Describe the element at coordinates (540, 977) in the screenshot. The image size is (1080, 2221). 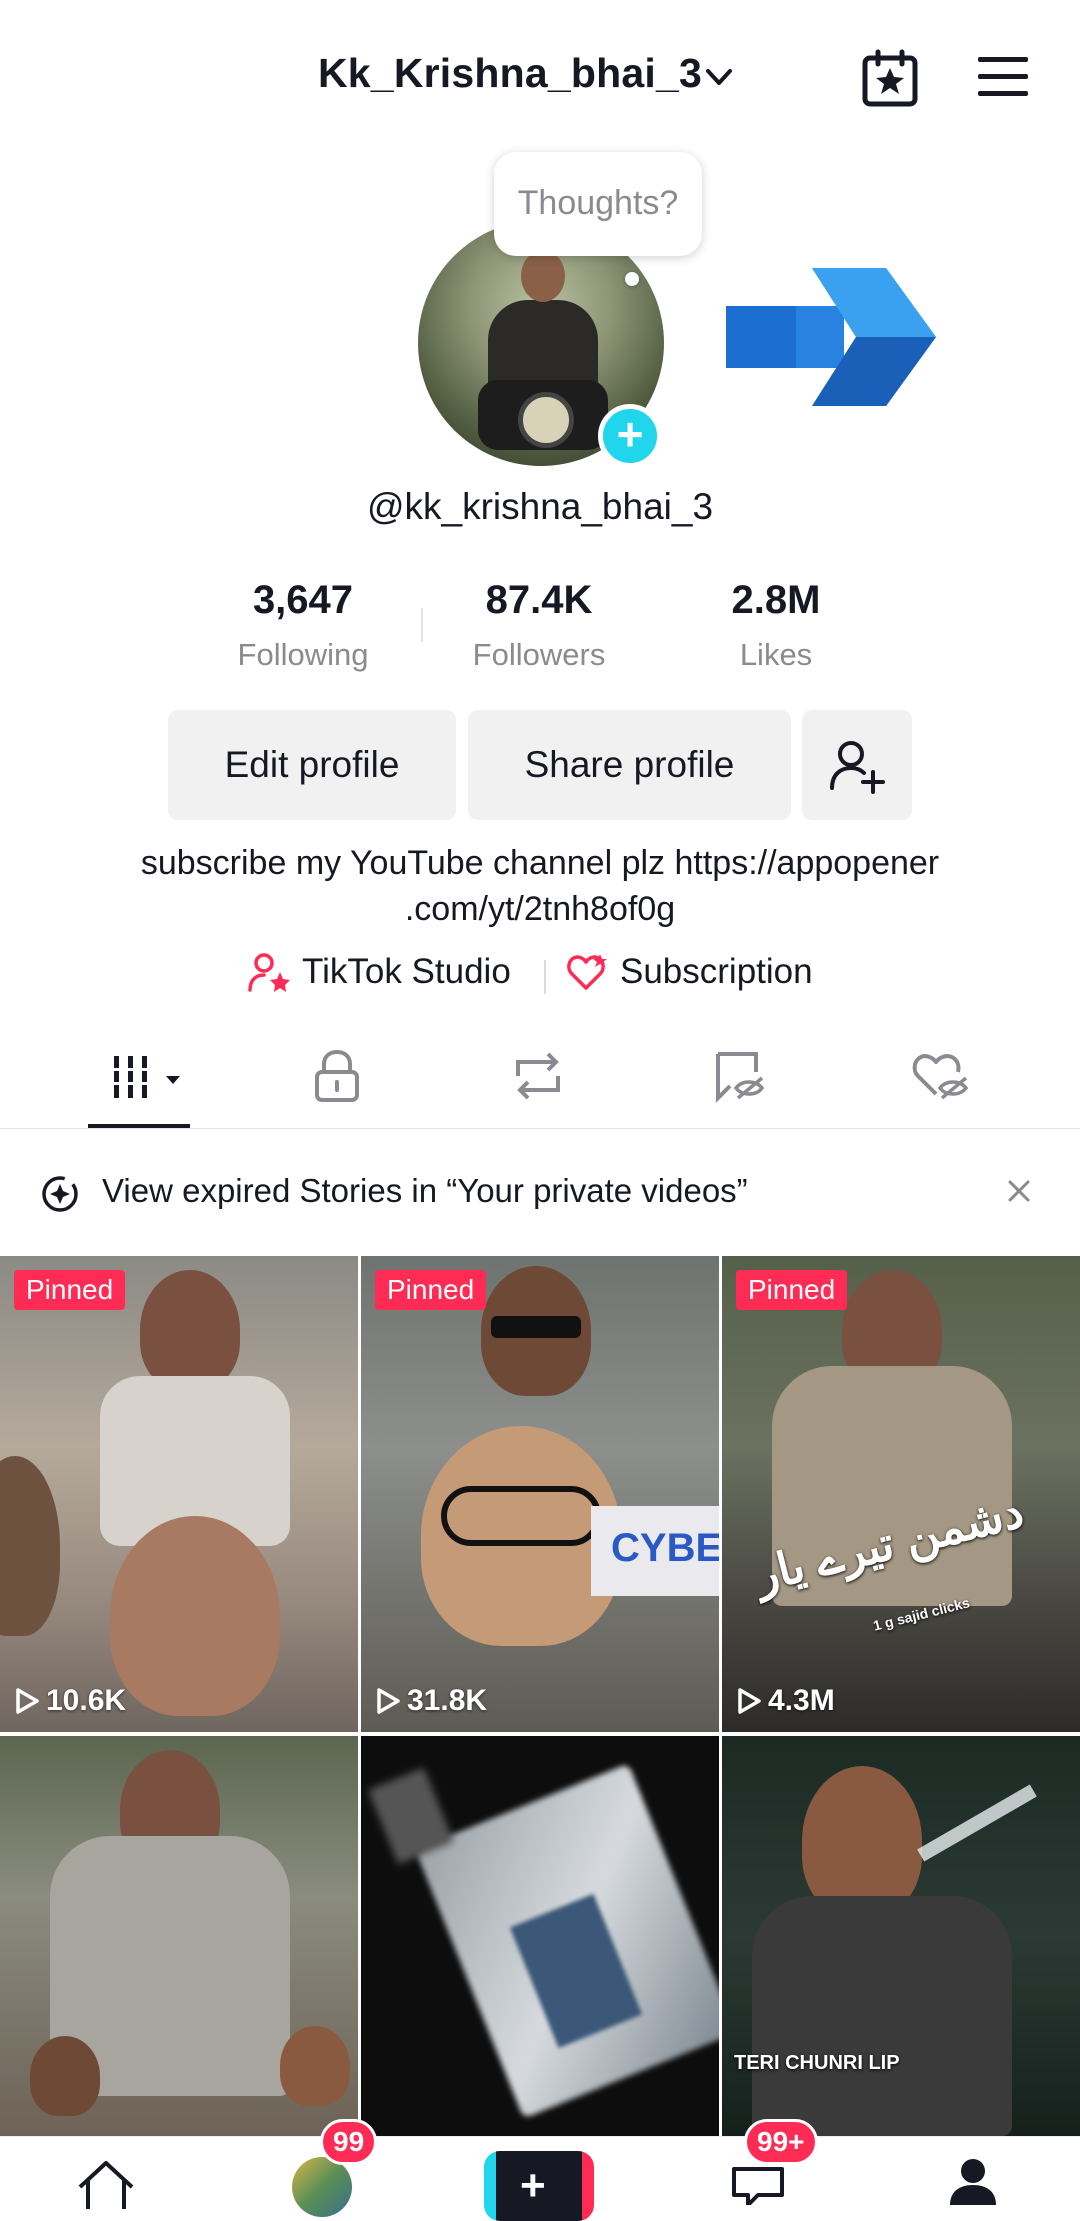
I see `profile-links: TikTok Studio Subscription` at that location.